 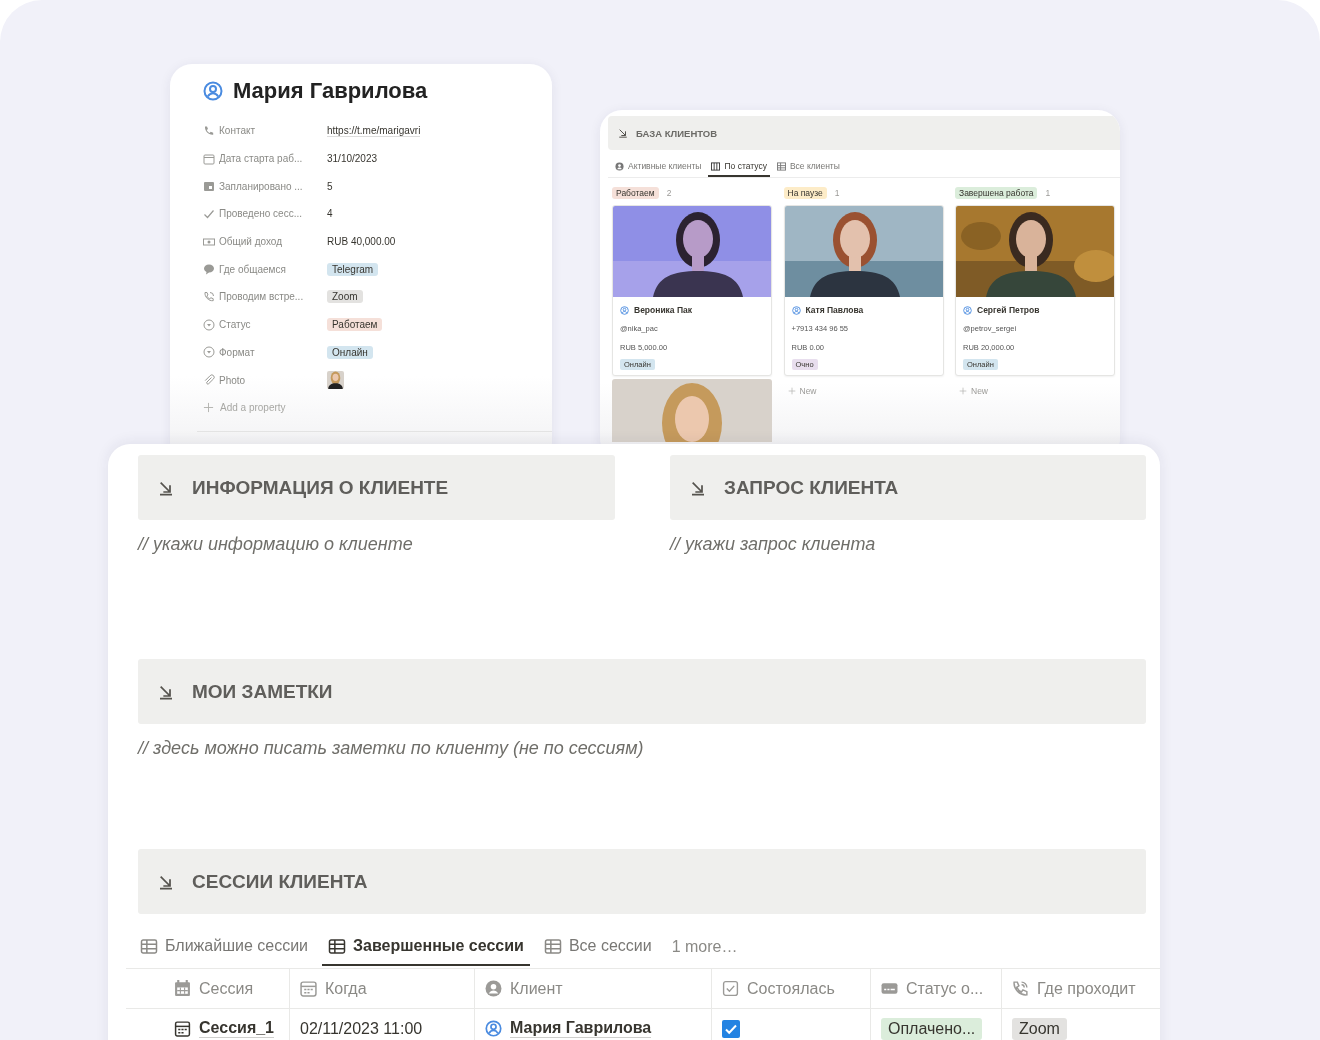 What do you see at coordinates (251, 242) in the screenshot?
I see `property-label: Общий доход` at bounding box center [251, 242].